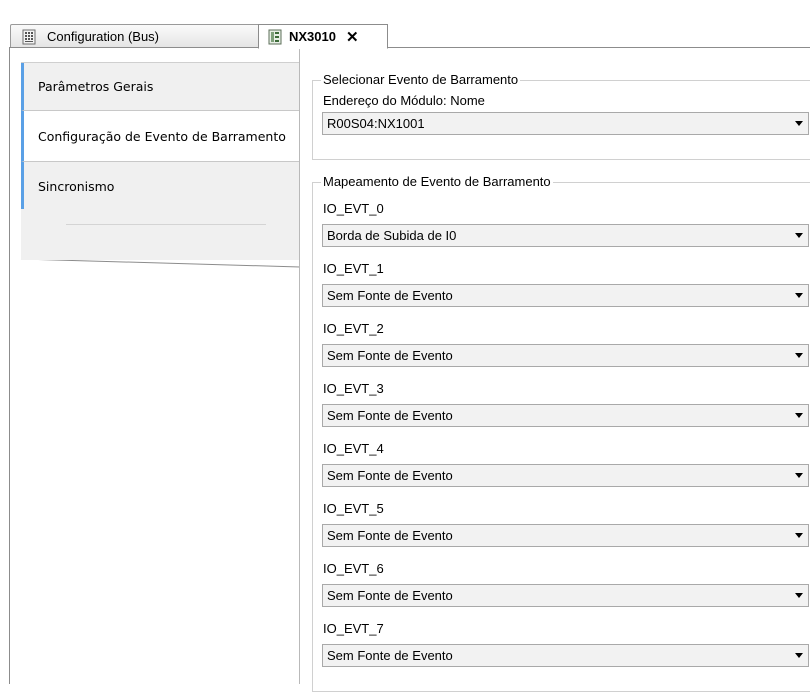 Image resolution: width=810 pixels, height=692 pixels. What do you see at coordinates (166, 224) in the screenshot?
I see `nav-separator` at bounding box center [166, 224].